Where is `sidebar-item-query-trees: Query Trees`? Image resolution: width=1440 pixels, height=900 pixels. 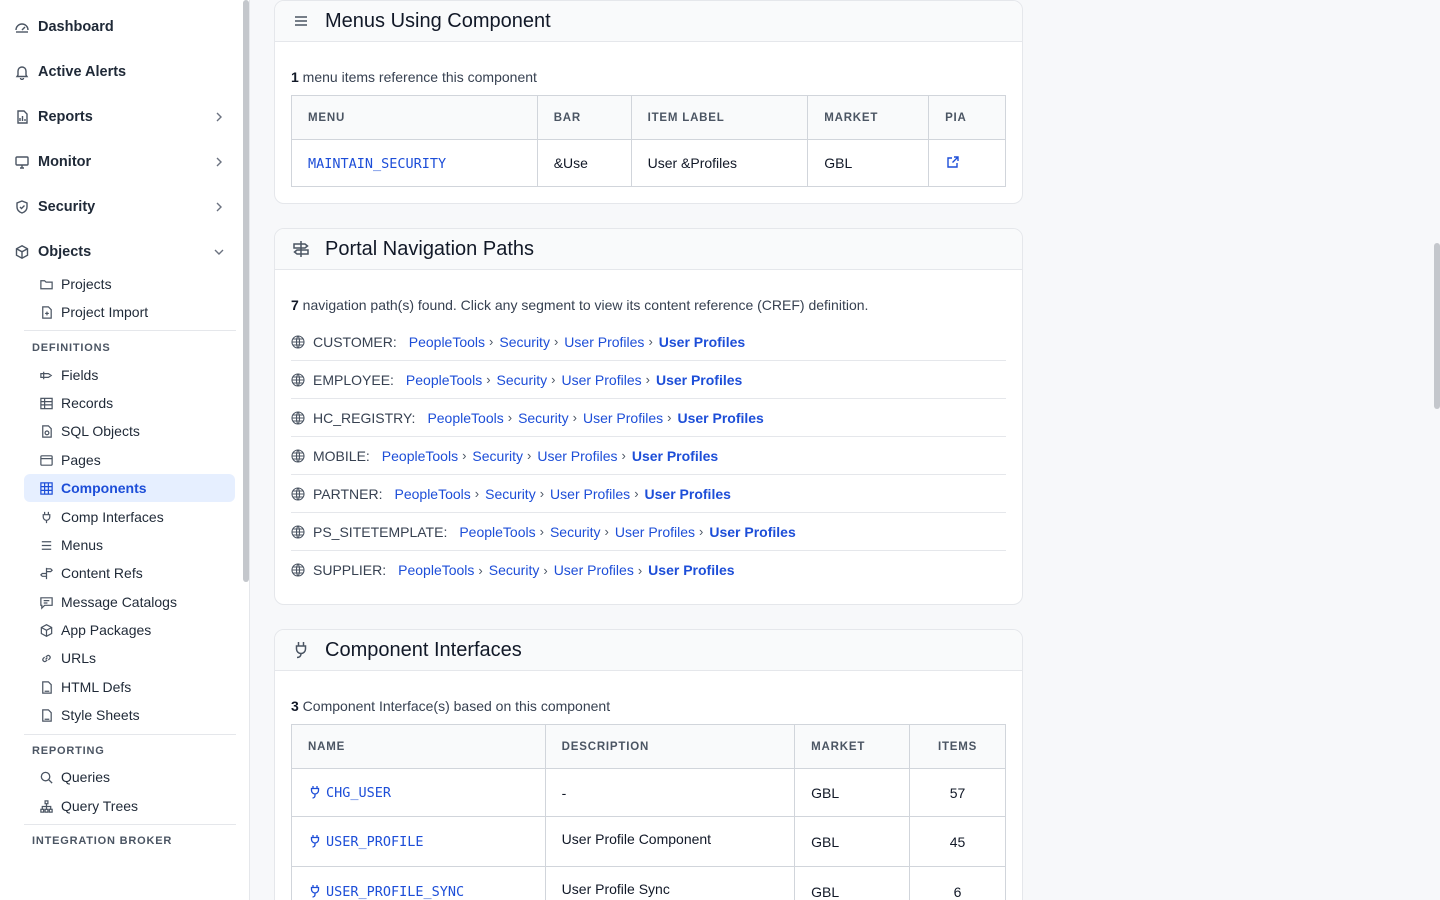
sidebar-item-query-trees: Query Trees is located at coordinates (129, 806).